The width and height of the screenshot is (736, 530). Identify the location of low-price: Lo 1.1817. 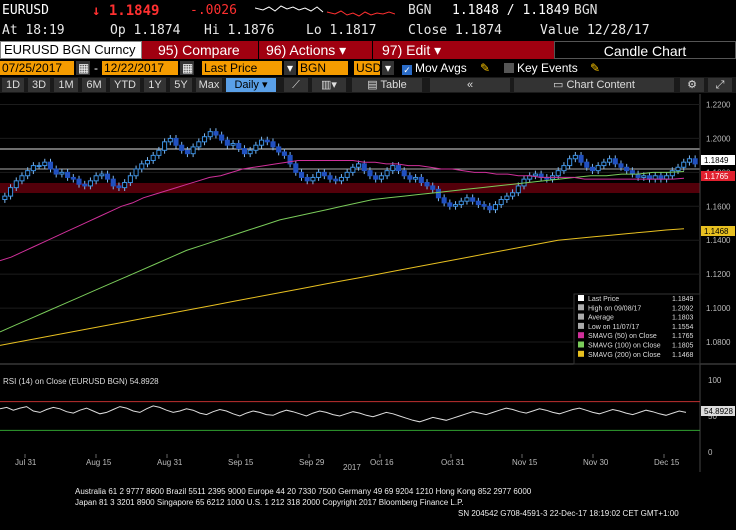
(341, 30).